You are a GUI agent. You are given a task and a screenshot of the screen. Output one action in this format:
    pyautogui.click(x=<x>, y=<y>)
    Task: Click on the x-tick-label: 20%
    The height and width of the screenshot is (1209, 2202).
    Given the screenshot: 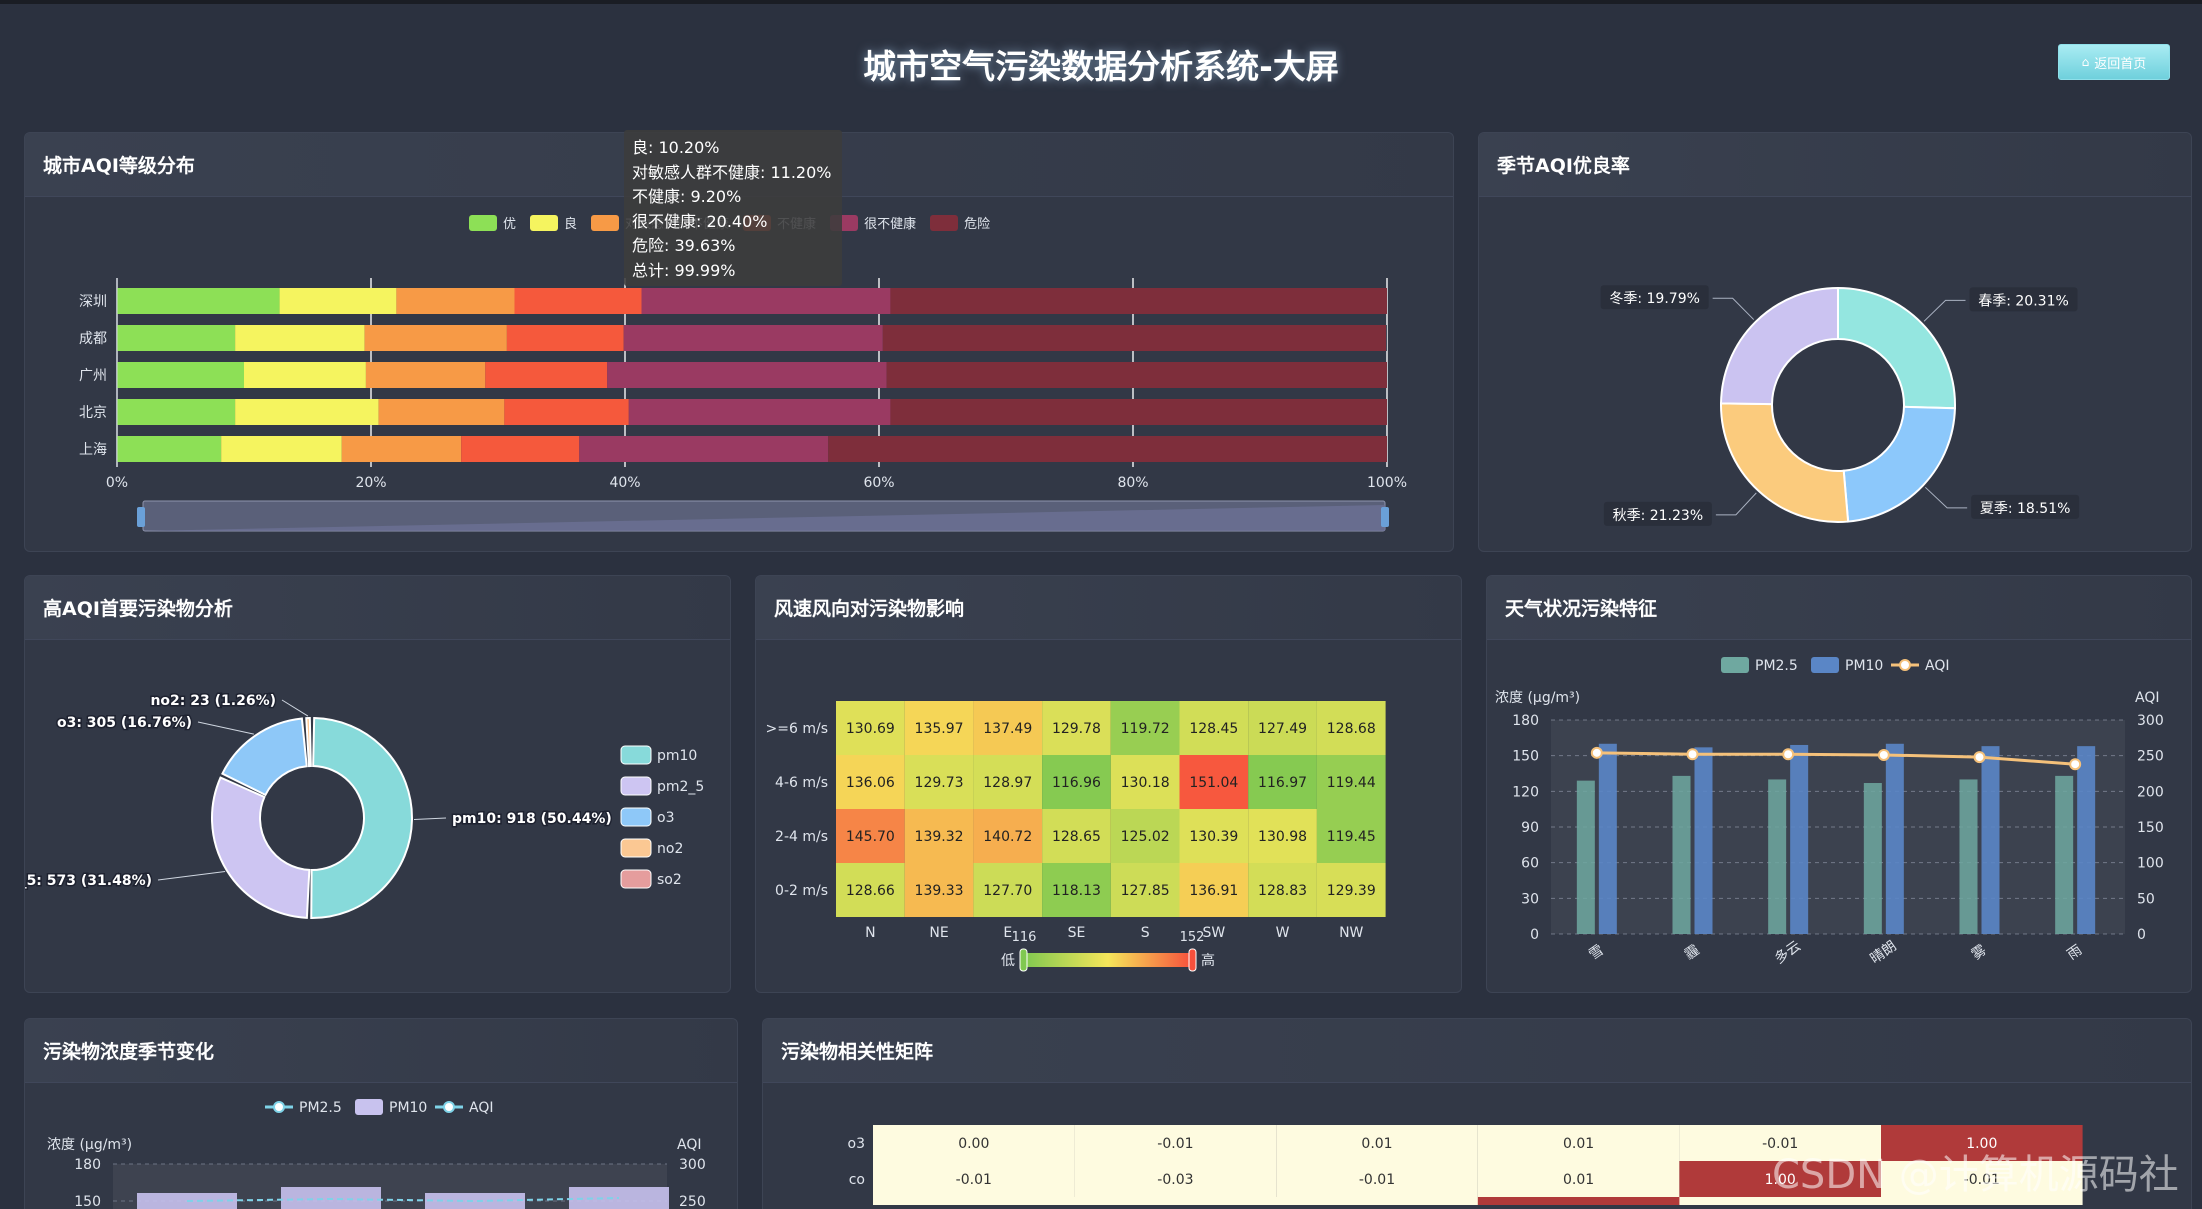 What is the action you would take?
    pyautogui.click(x=370, y=483)
    